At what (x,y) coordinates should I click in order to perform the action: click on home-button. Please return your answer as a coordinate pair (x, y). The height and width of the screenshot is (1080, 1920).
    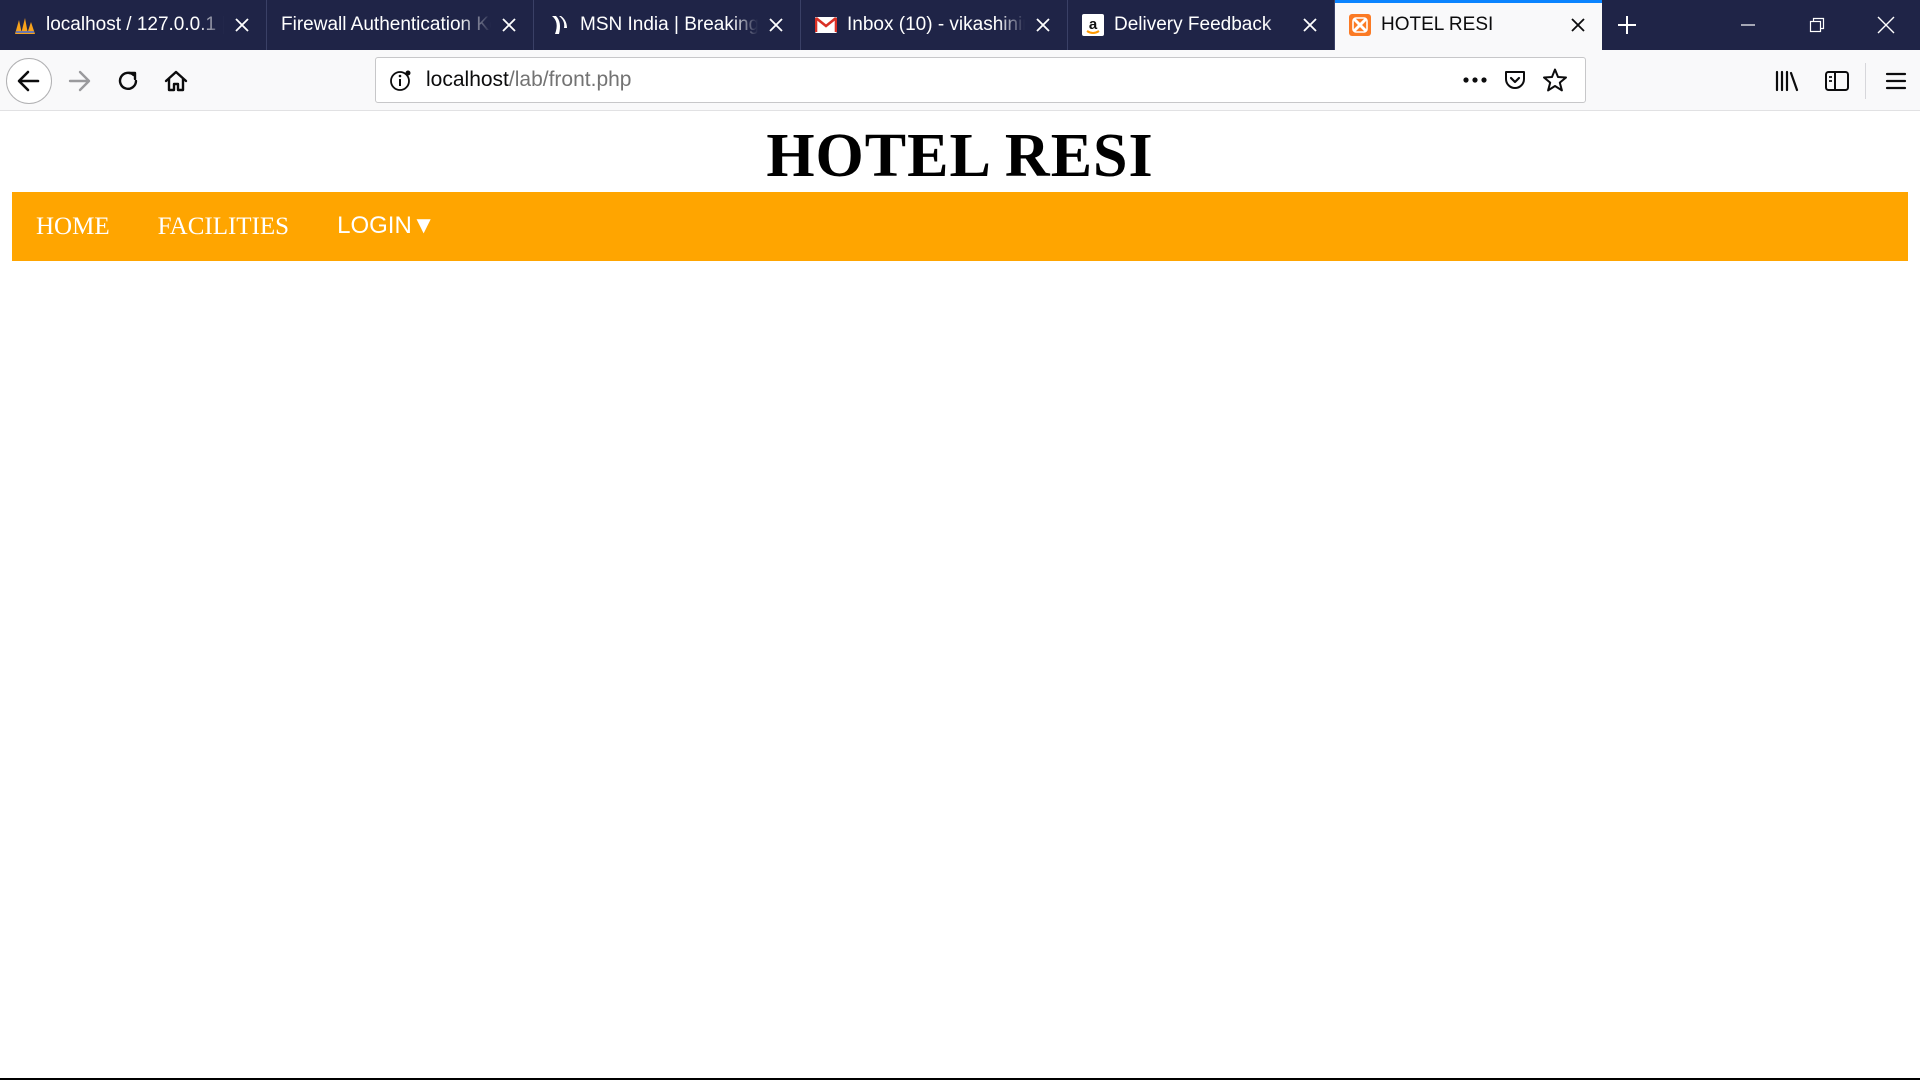
    Looking at the image, I should click on (176, 81).